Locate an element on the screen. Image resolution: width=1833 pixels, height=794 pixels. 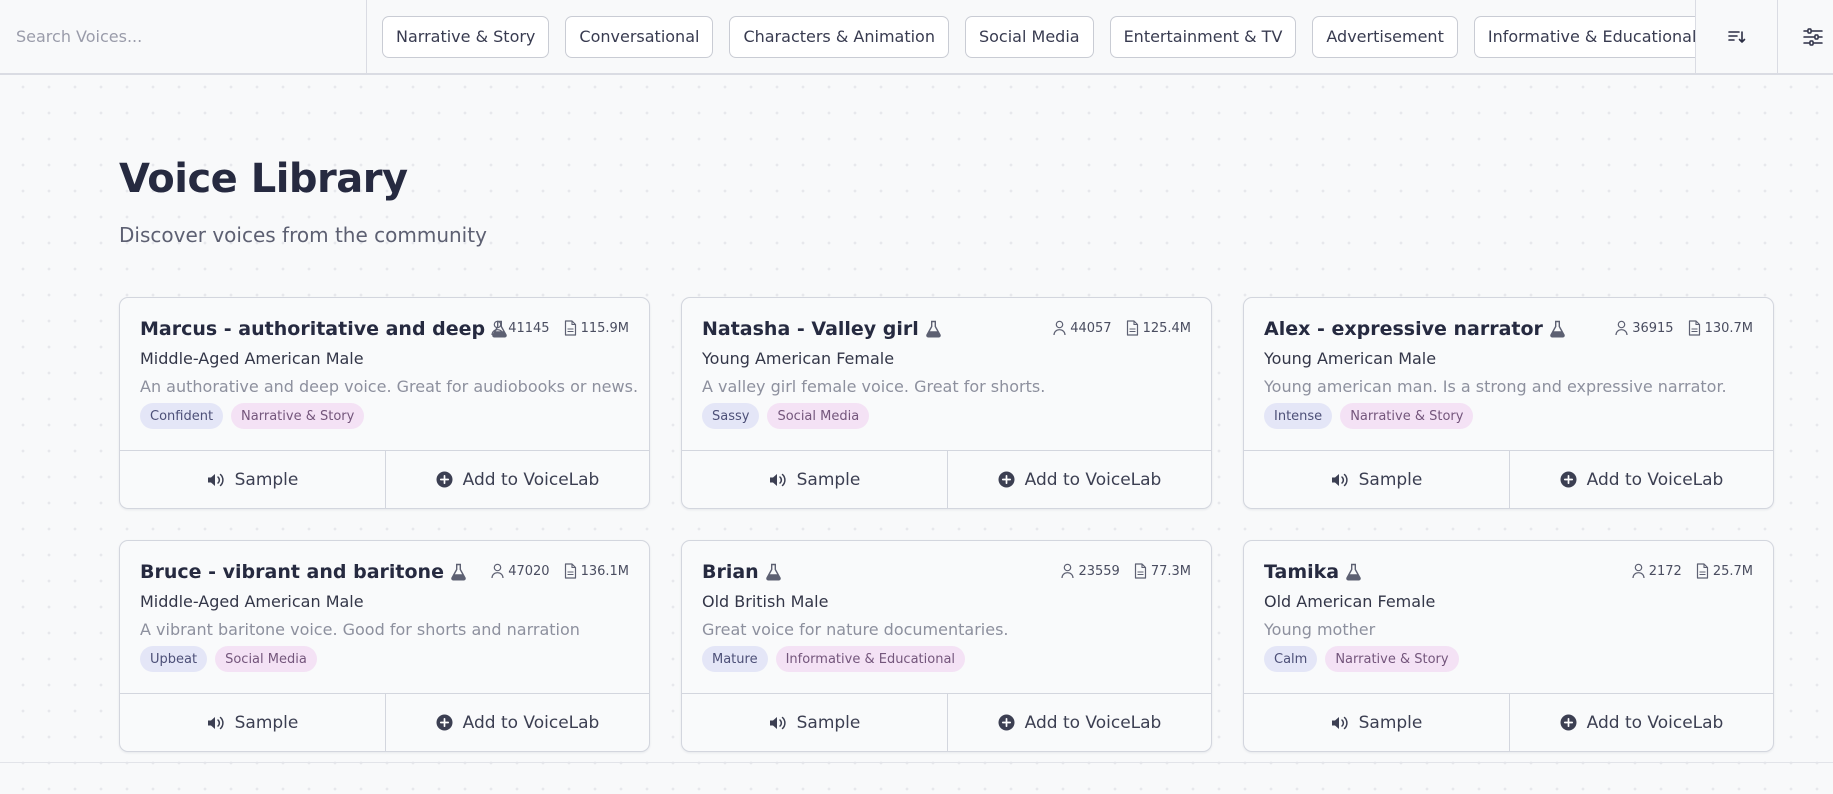
voice-tags: Intense Narrative & Story is located at coordinates (1369, 416).